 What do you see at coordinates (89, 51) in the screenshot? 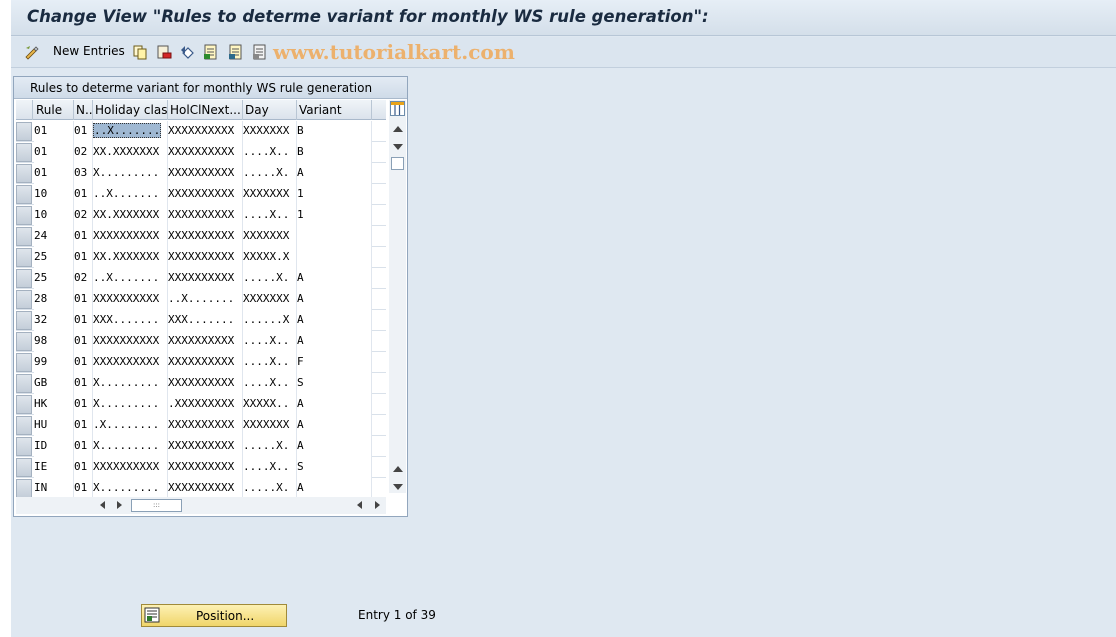
I see `new-entries-button: New Entries` at bounding box center [89, 51].